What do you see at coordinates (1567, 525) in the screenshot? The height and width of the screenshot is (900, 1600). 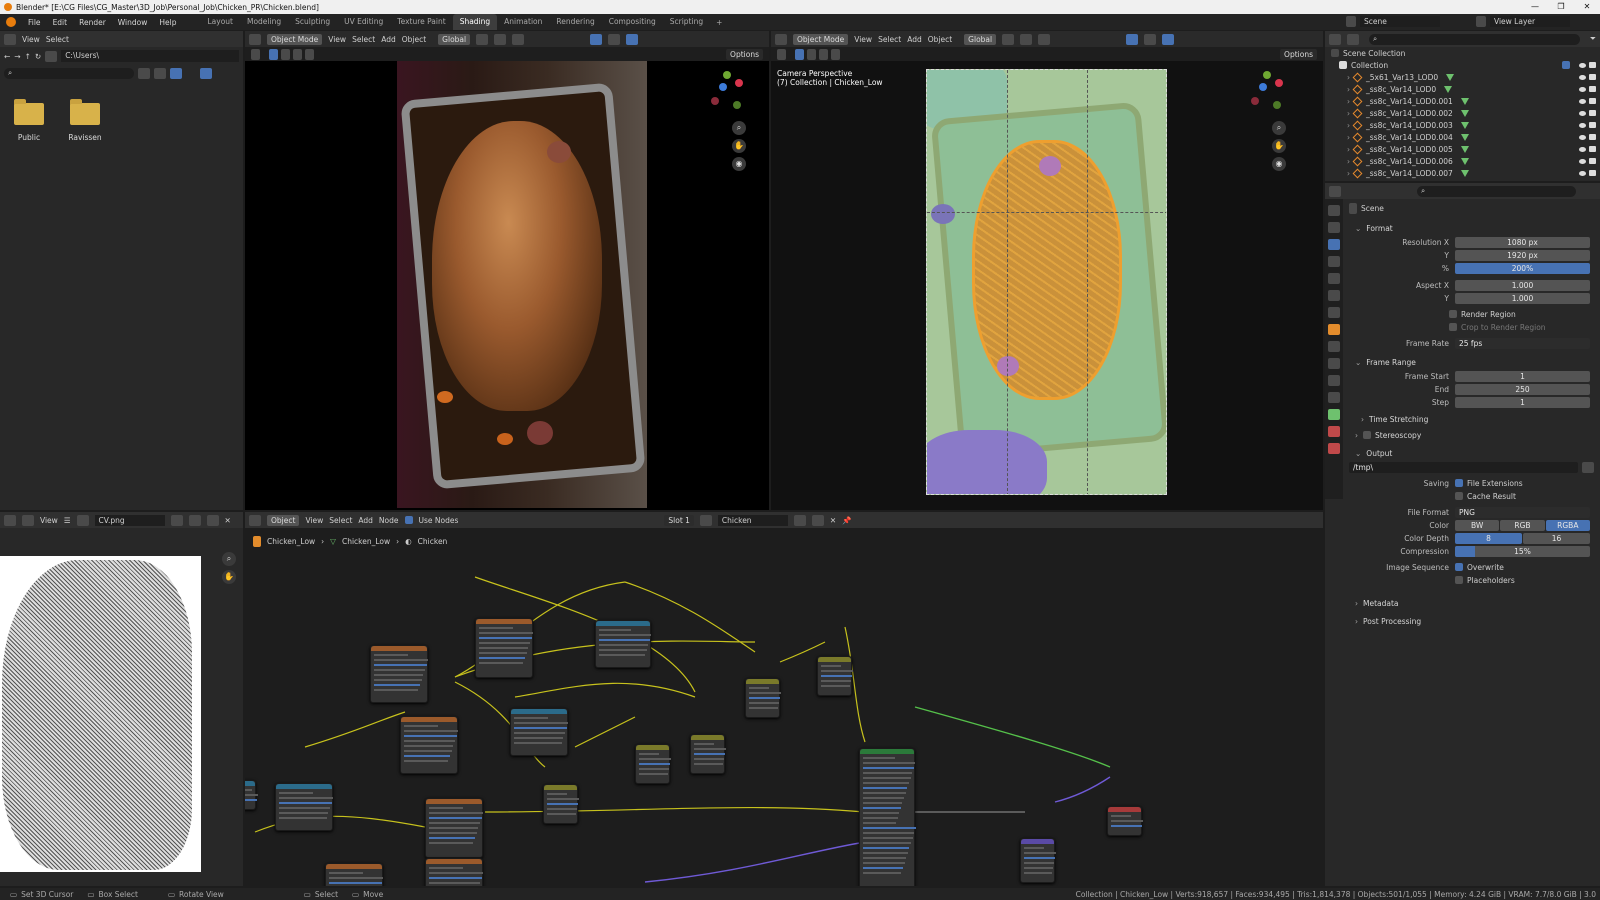 I see `color-rgba-button: RGBA` at bounding box center [1567, 525].